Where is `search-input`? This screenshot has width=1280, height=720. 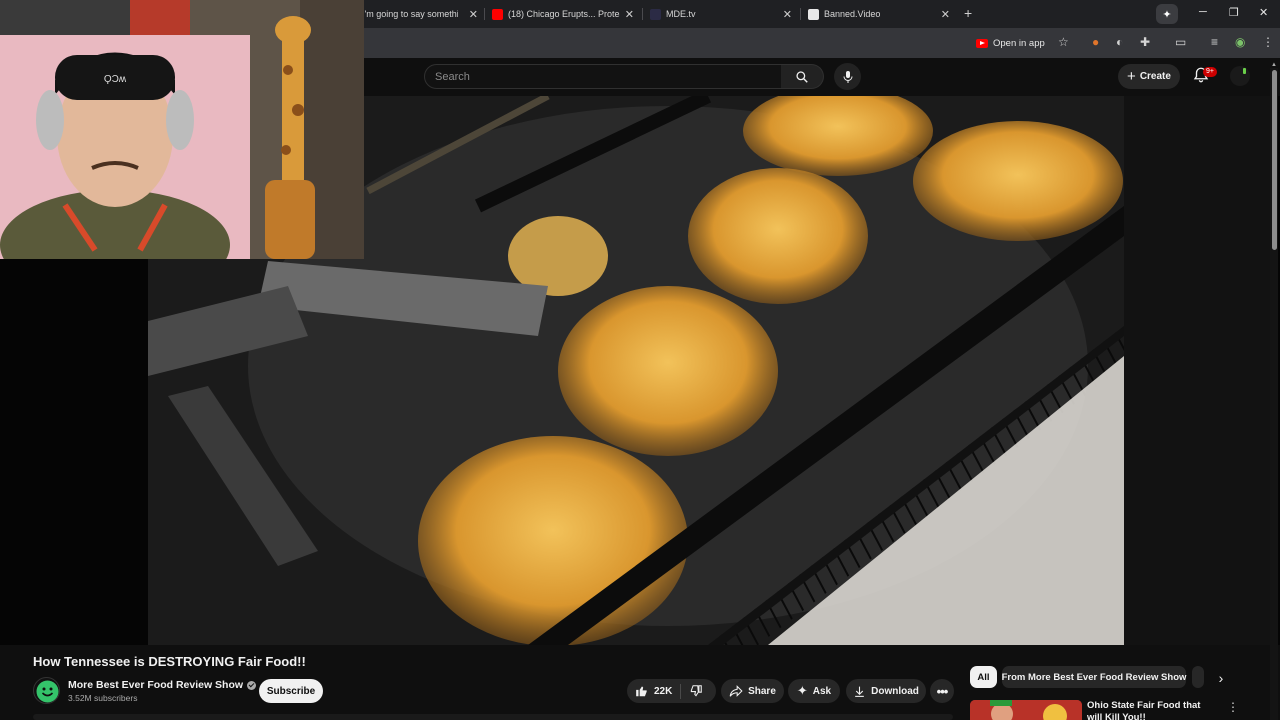 search-input is located at coordinates (603, 76).